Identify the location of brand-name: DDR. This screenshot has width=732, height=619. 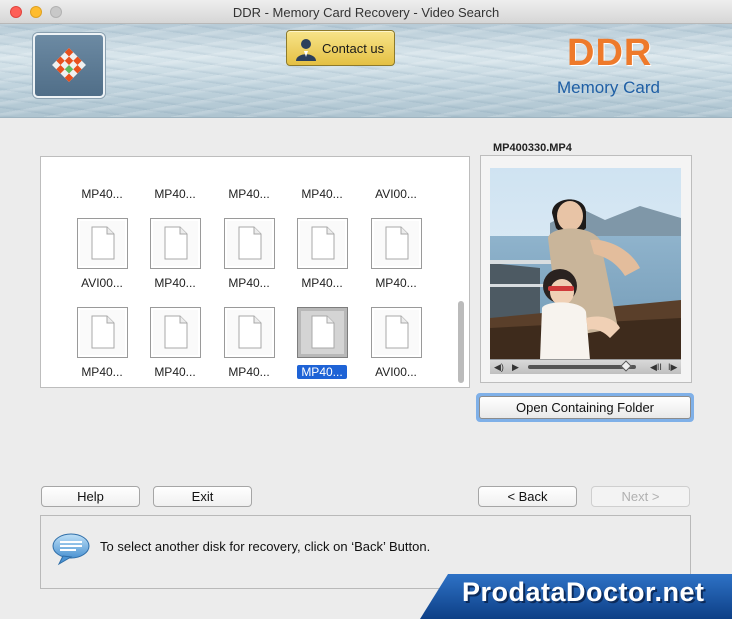
(610, 53).